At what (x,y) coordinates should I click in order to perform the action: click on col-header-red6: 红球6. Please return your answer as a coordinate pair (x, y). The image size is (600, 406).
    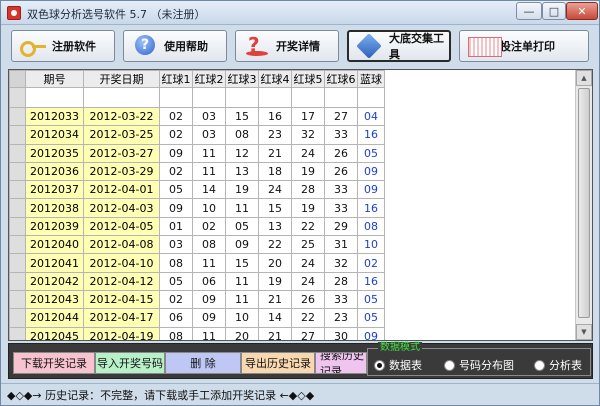
    Looking at the image, I should click on (341, 79).